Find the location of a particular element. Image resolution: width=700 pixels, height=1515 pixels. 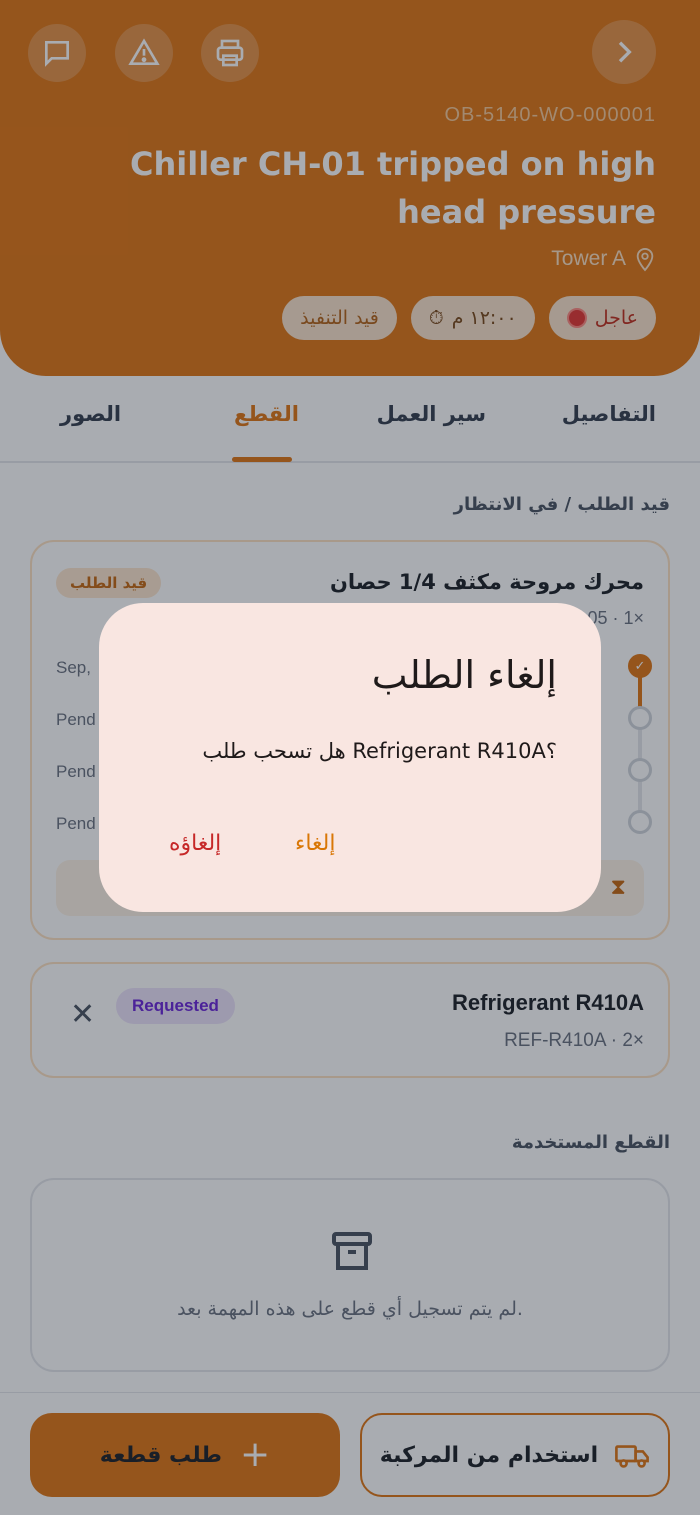

dialog-cancel-button: إلغاء is located at coordinates (315, 843).